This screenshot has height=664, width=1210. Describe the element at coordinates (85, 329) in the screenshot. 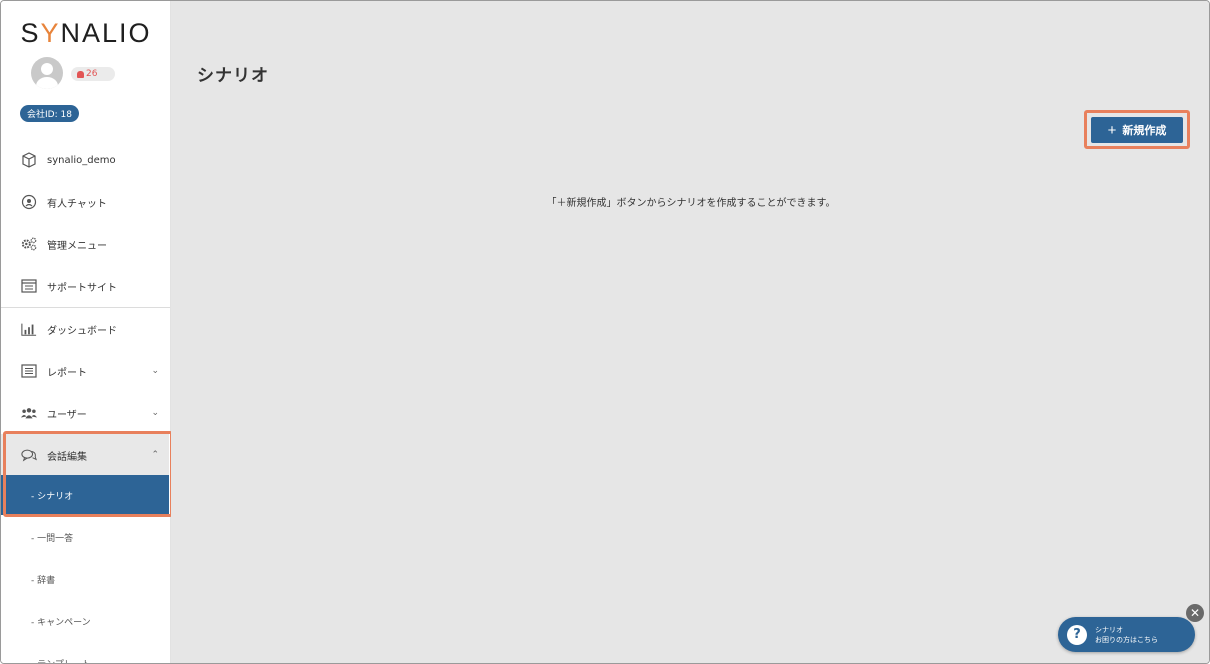

I see `sidebar-item-dashboard: ダッシュボード` at that location.